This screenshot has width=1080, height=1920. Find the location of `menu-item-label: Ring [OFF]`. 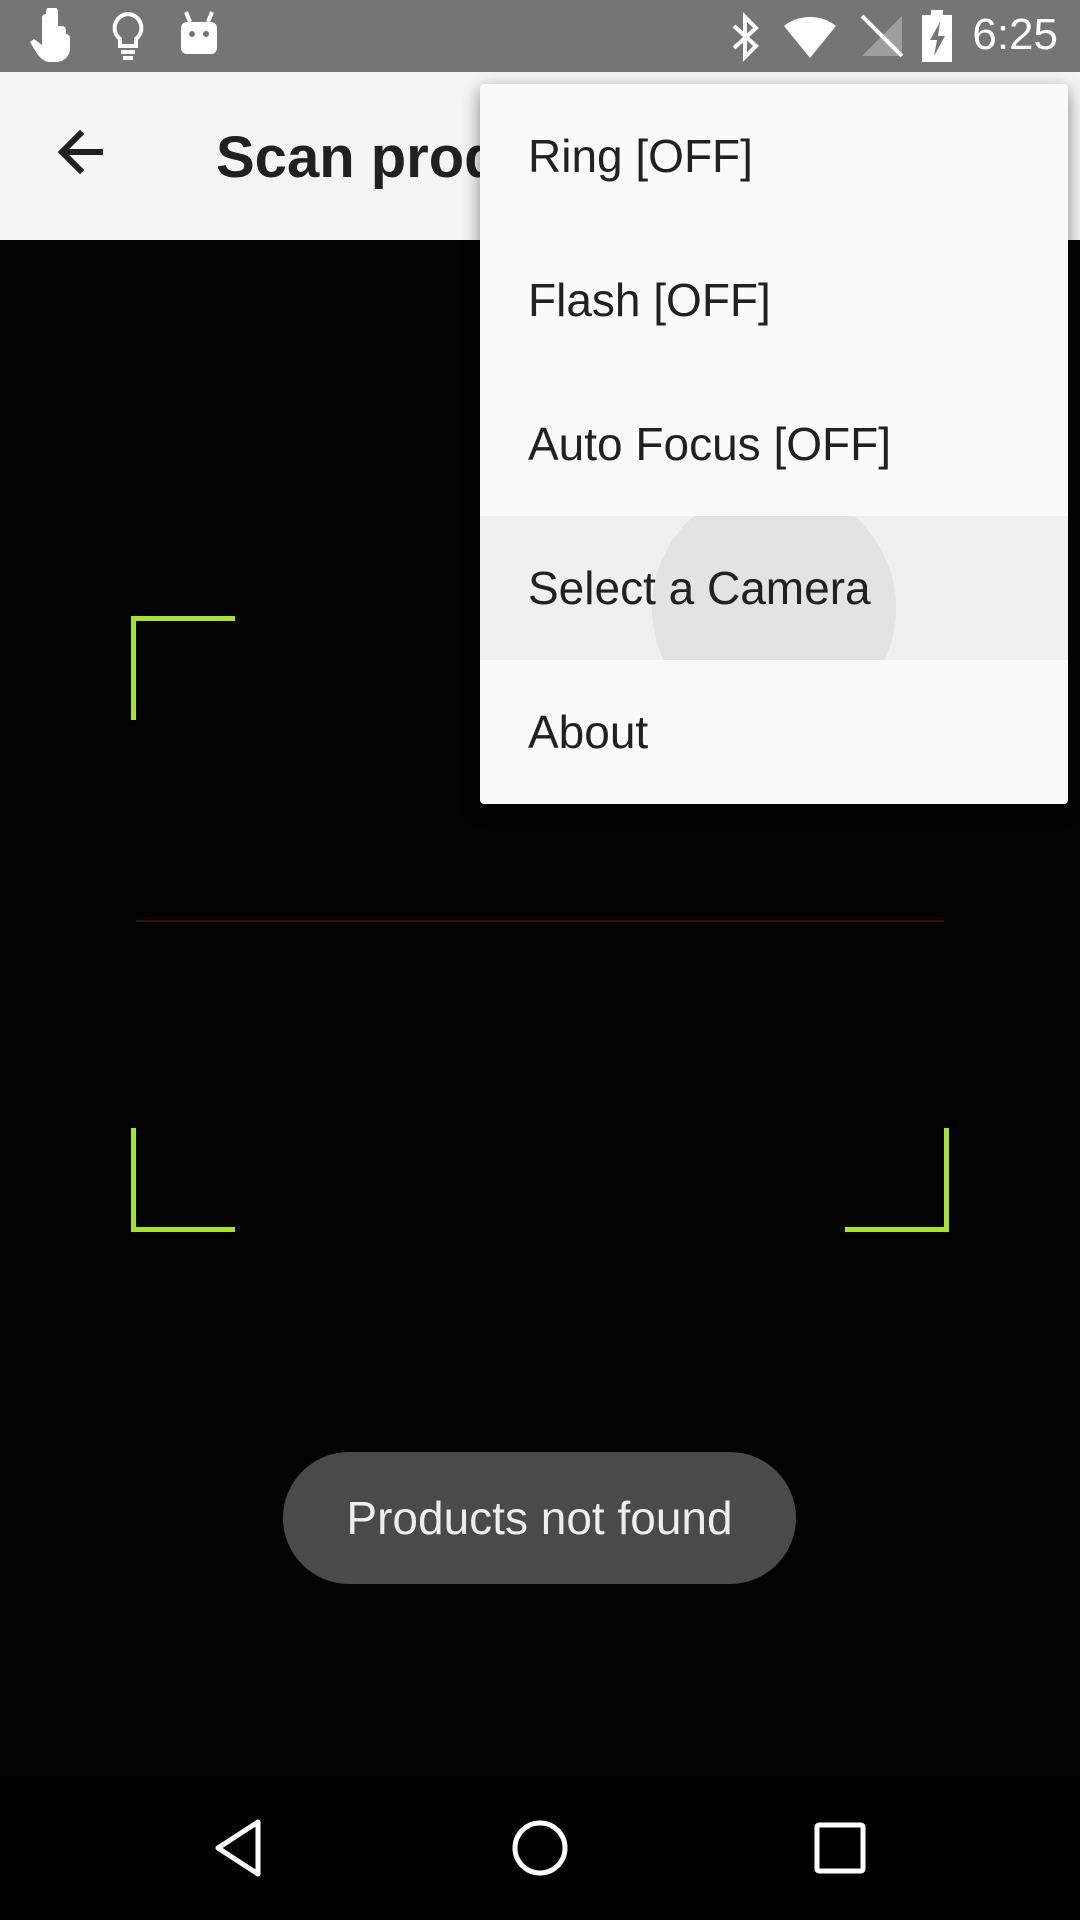

menu-item-label: Ring [OFF] is located at coordinates (640, 156).